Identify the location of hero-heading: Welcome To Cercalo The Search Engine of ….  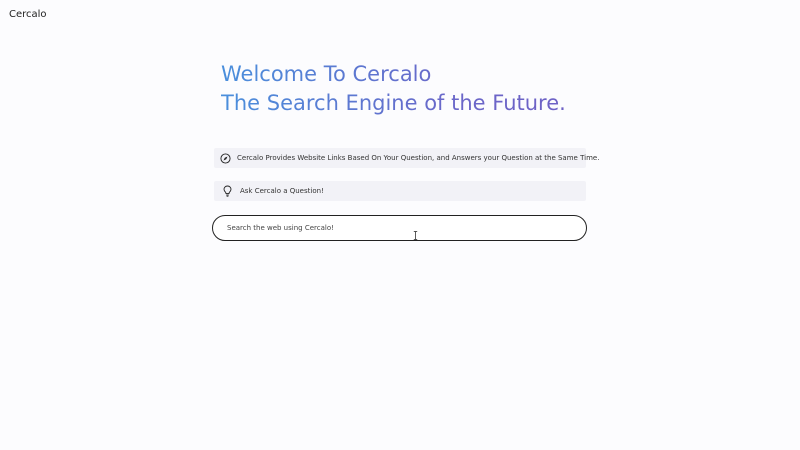
(411, 89).